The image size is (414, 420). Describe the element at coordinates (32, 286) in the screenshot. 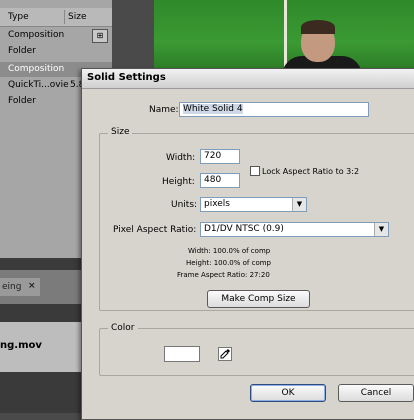

I see `close-icon: ×` at that location.